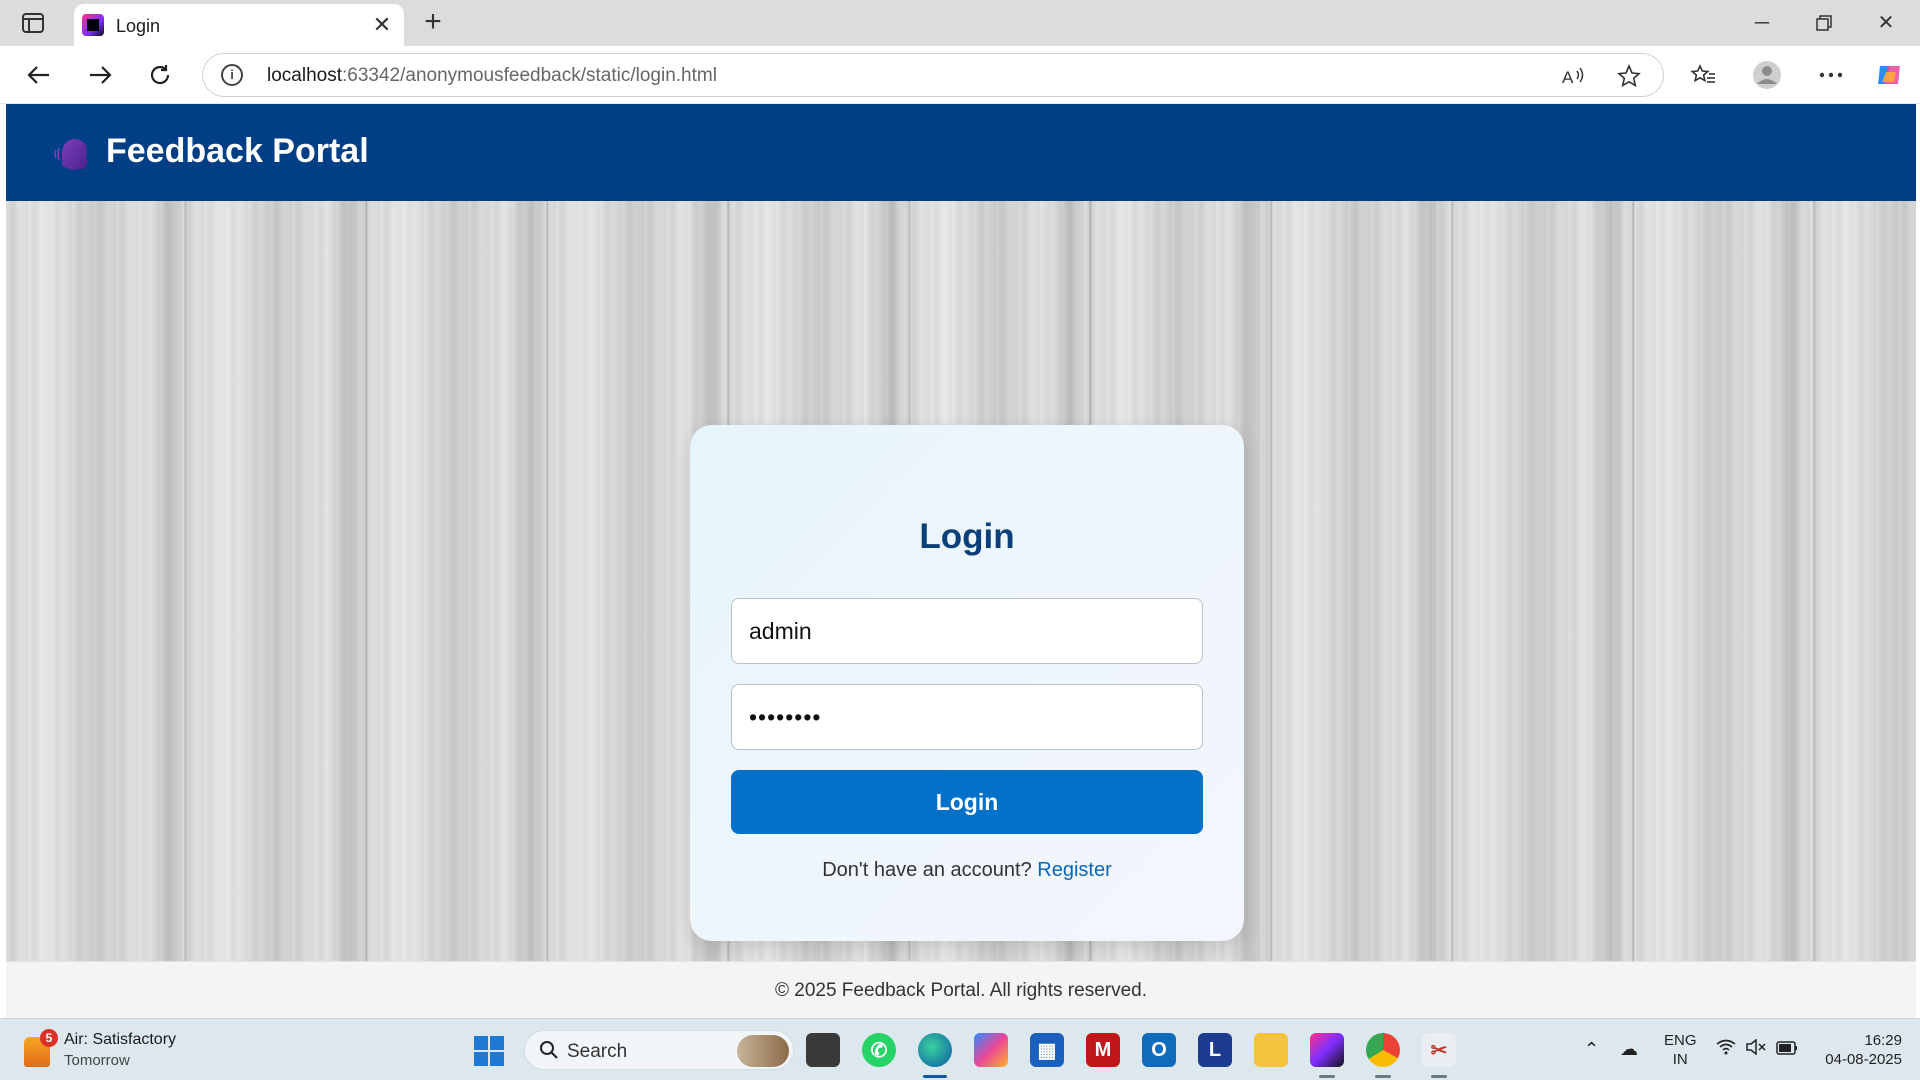  Describe the element at coordinates (71, 154) in the screenshot. I see `speaking-head-icon` at that location.